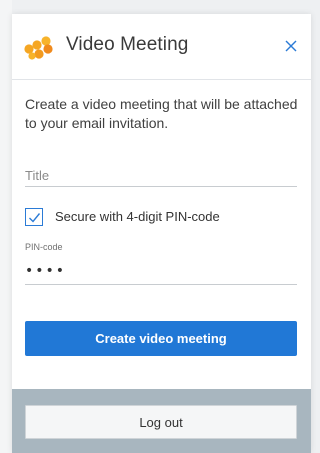 Image resolution: width=320 pixels, height=453 pixels. I want to click on panel-header: Video Meeting, so click(161, 47).